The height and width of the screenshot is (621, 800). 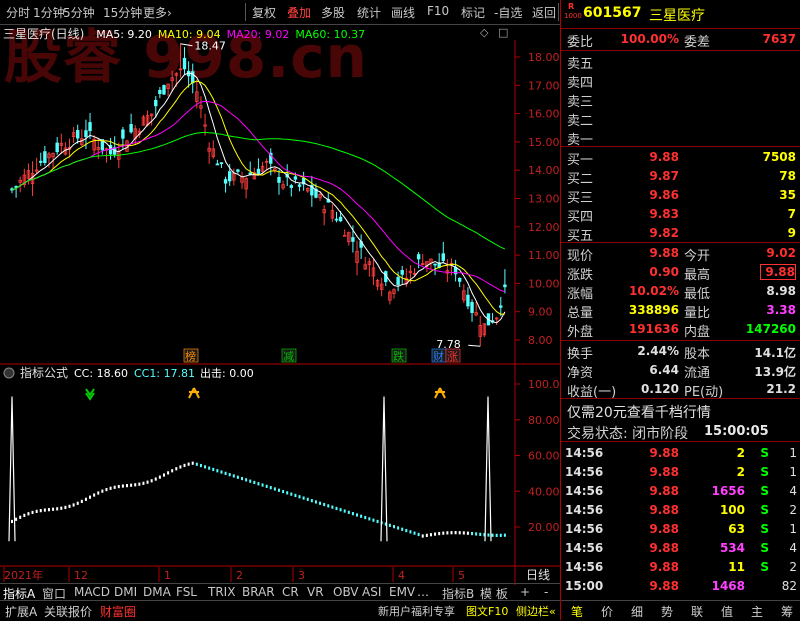 I want to click on promo-link-1: 图文F10, so click(x=487, y=611).